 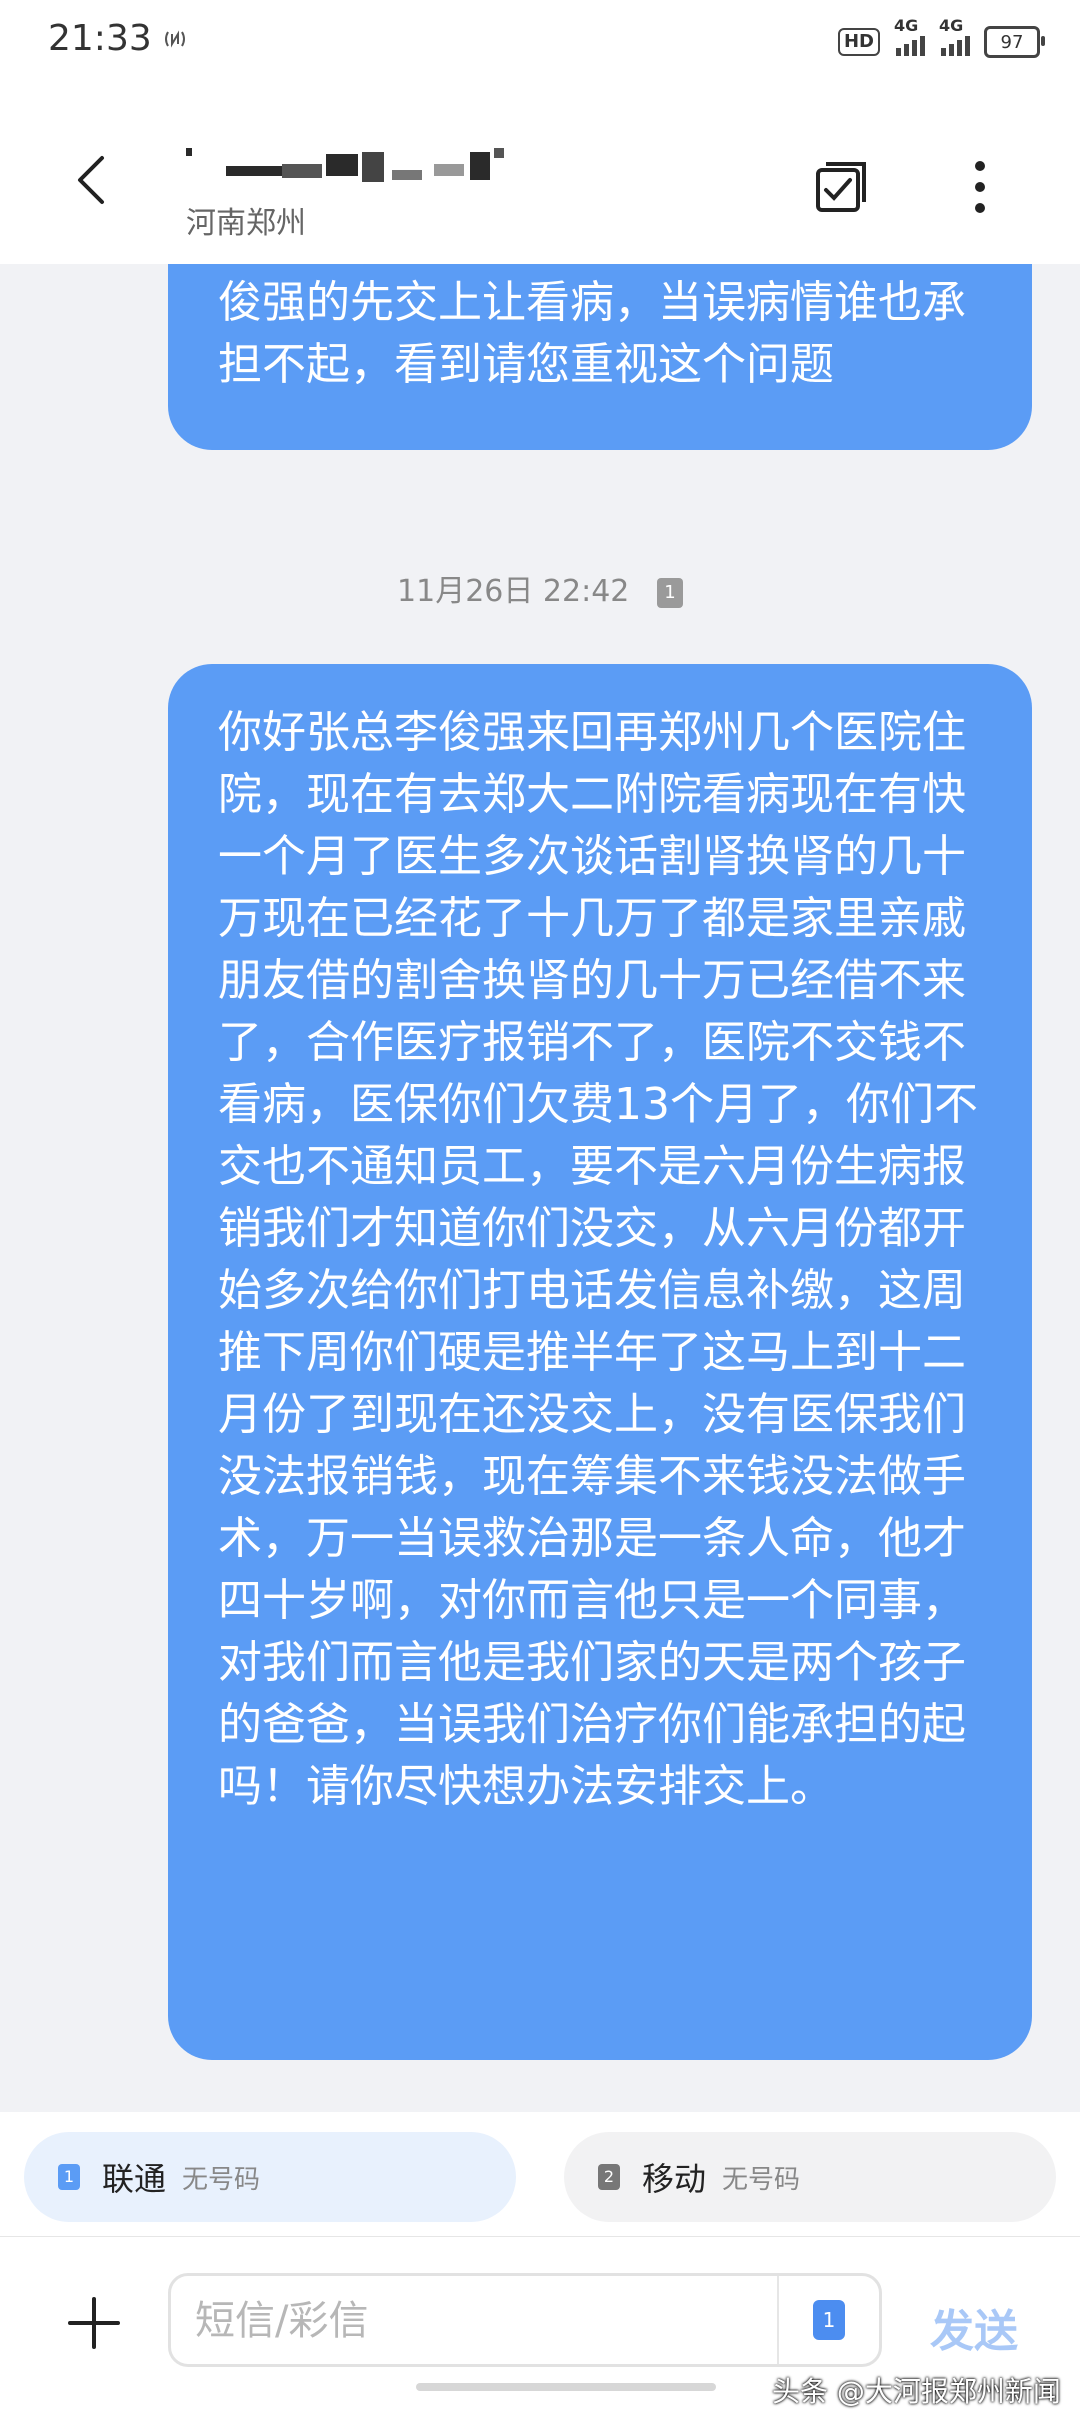 I want to click on back-arrow-icon, so click(x=94, y=180).